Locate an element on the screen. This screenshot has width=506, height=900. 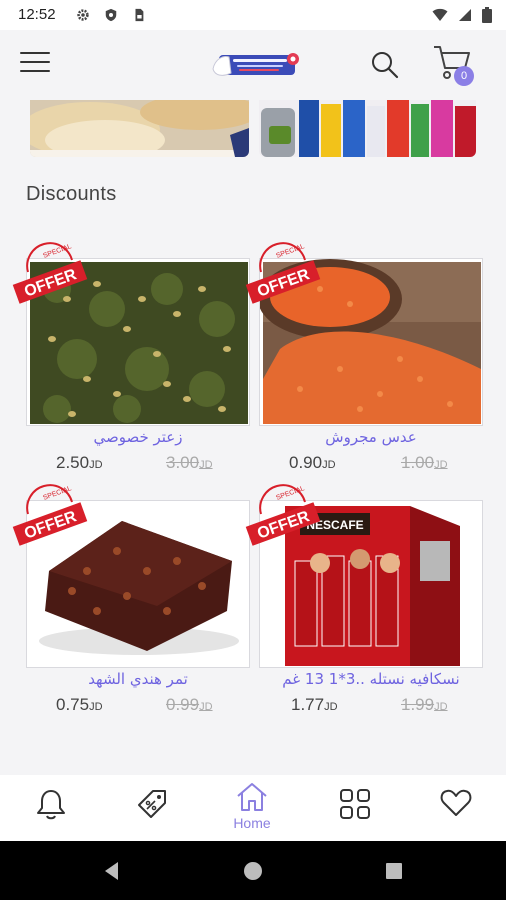
app-header: 0 is located at coordinates (253, 65).